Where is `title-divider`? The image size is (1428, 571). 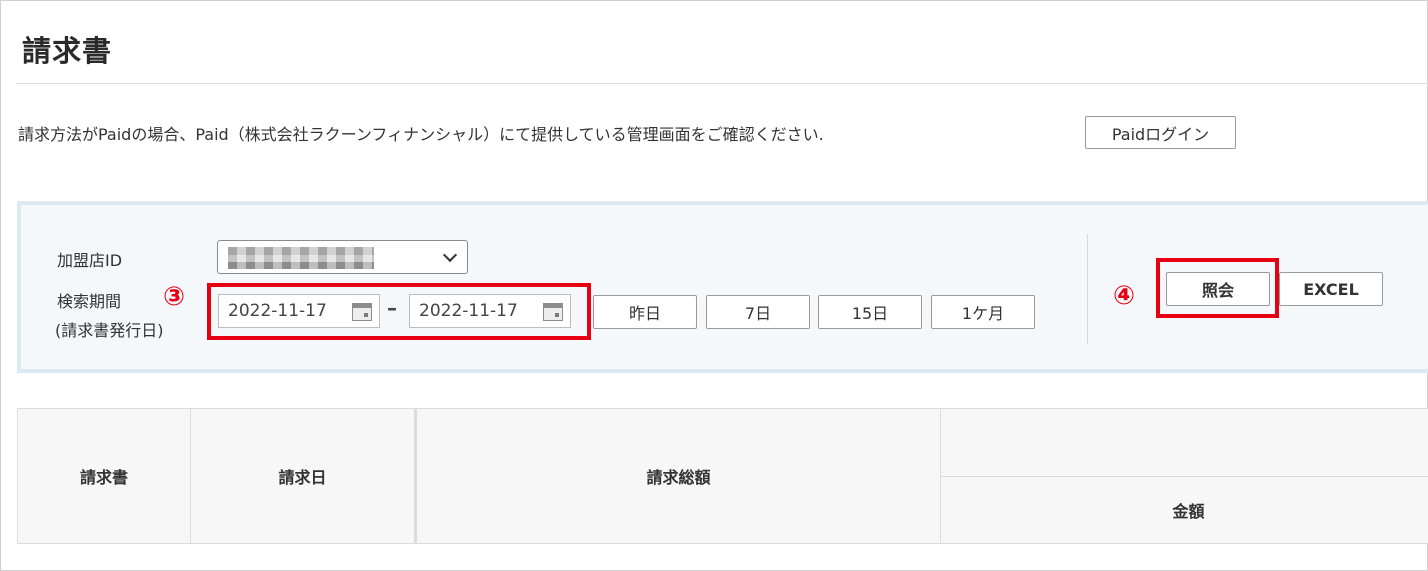 title-divider is located at coordinates (722, 83).